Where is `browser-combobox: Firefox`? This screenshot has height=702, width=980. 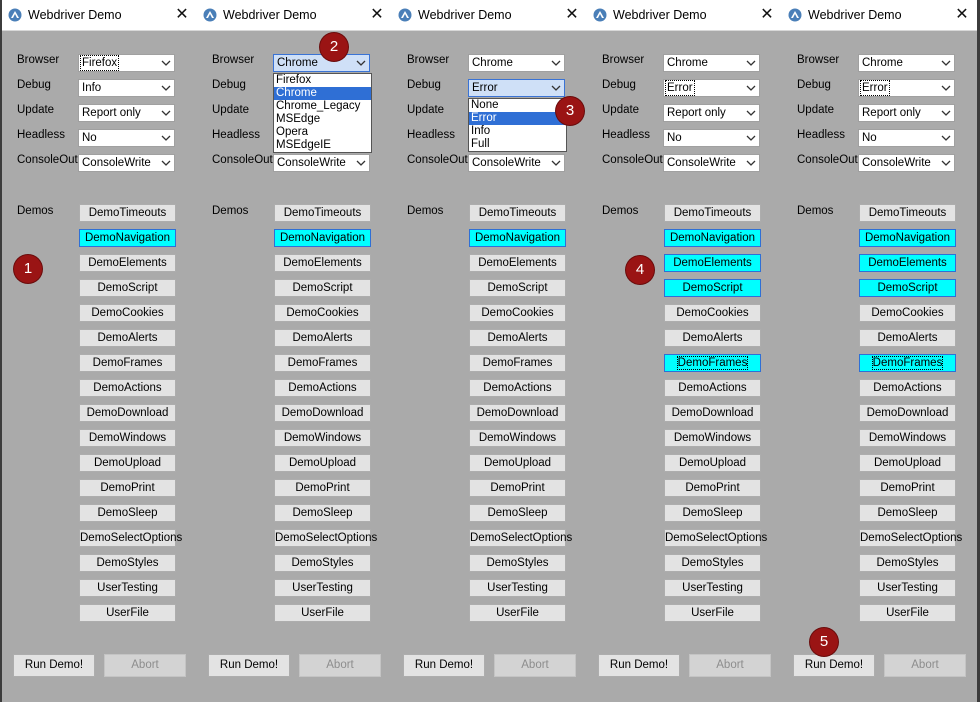
browser-combobox: Firefox is located at coordinates (126, 63).